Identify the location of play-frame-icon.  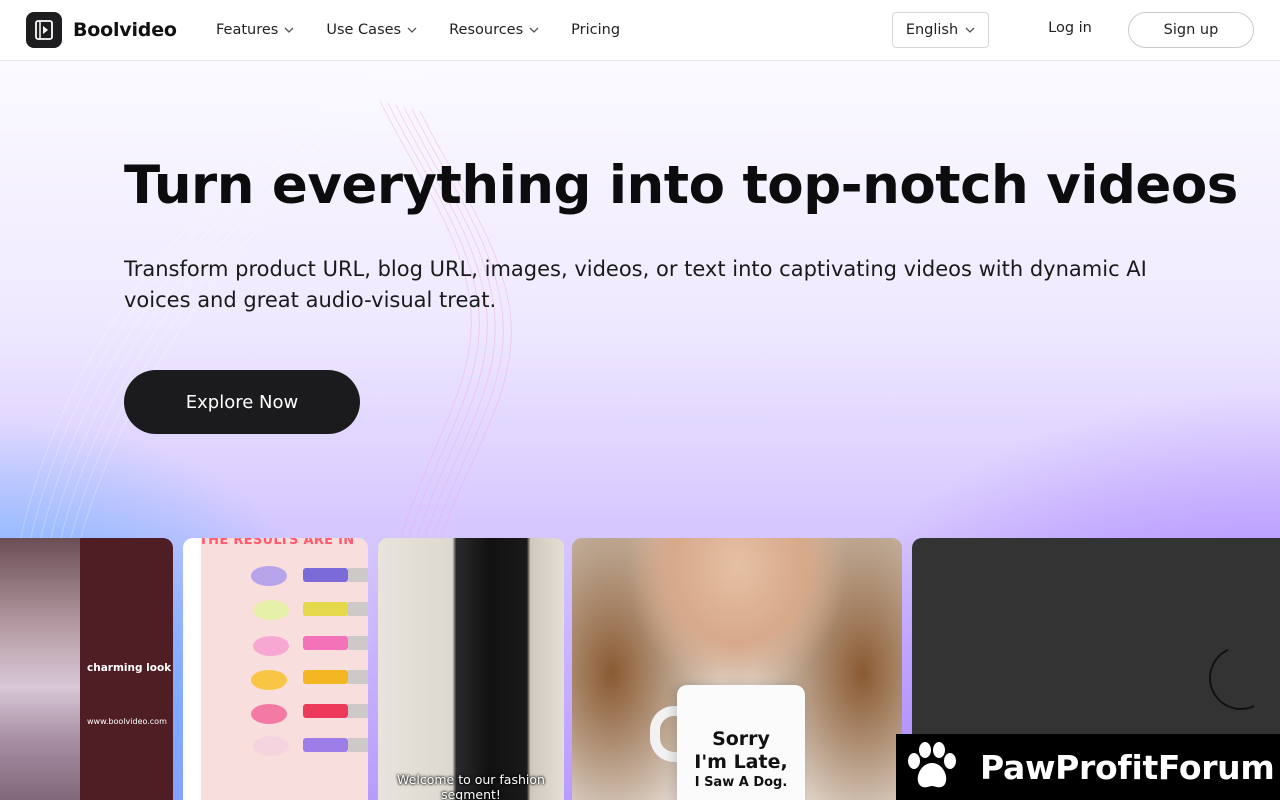
(44, 30).